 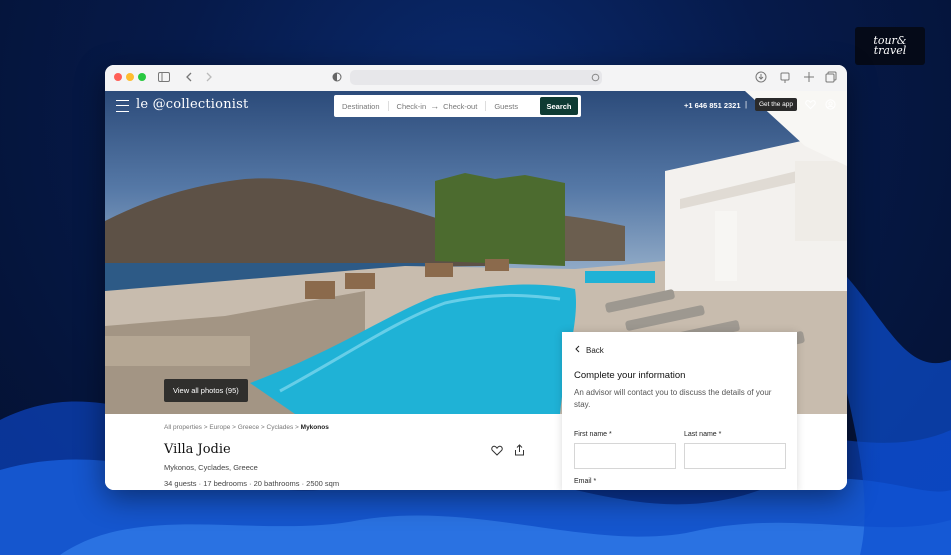 What do you see at coordinates (206, 390) in the screenshot?
I see `view-all-photos-button: View all photos (95)` at bounding box center [206, 390].